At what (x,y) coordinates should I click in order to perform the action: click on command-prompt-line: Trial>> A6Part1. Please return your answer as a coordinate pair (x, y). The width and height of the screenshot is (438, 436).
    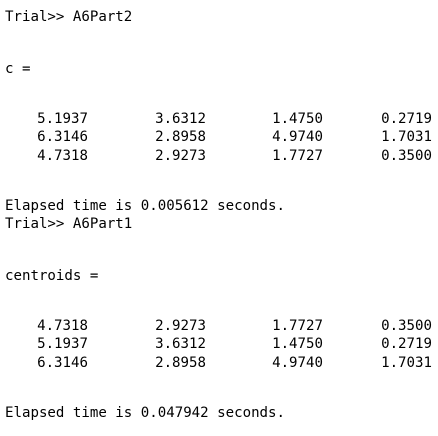
    Looking at the image, I should click on (69, 224).